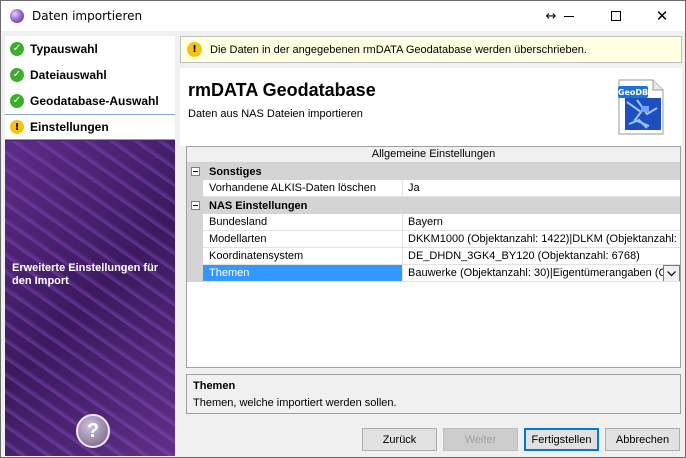 The image size is (686, 458). I want to click on next-button: Weiter, so click(480, 439).